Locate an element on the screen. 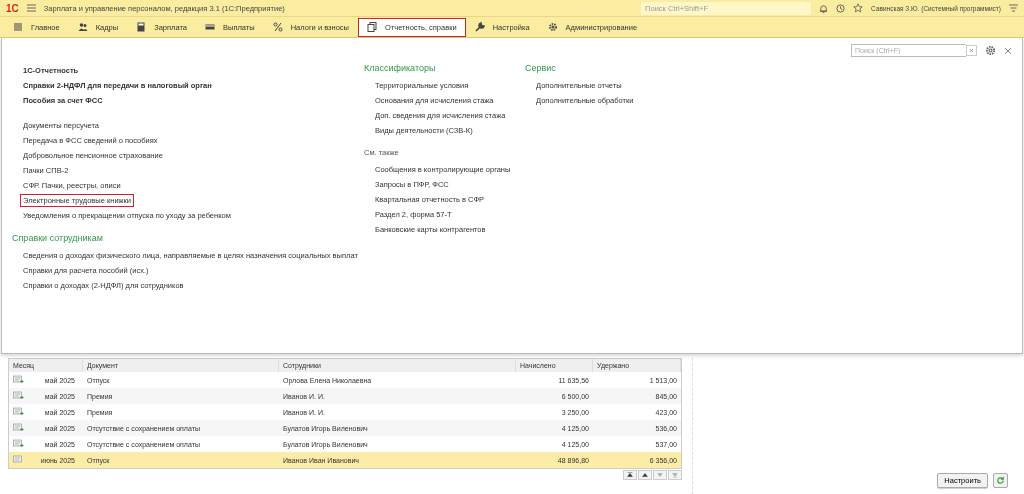  group-heading: Классификаторы is located at coordinates (400, 69).